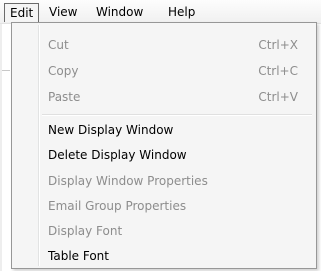 The image size is (321, 271). I want to click on menu-item-delete-display-window: Delete Display Window, so click(164, 155).